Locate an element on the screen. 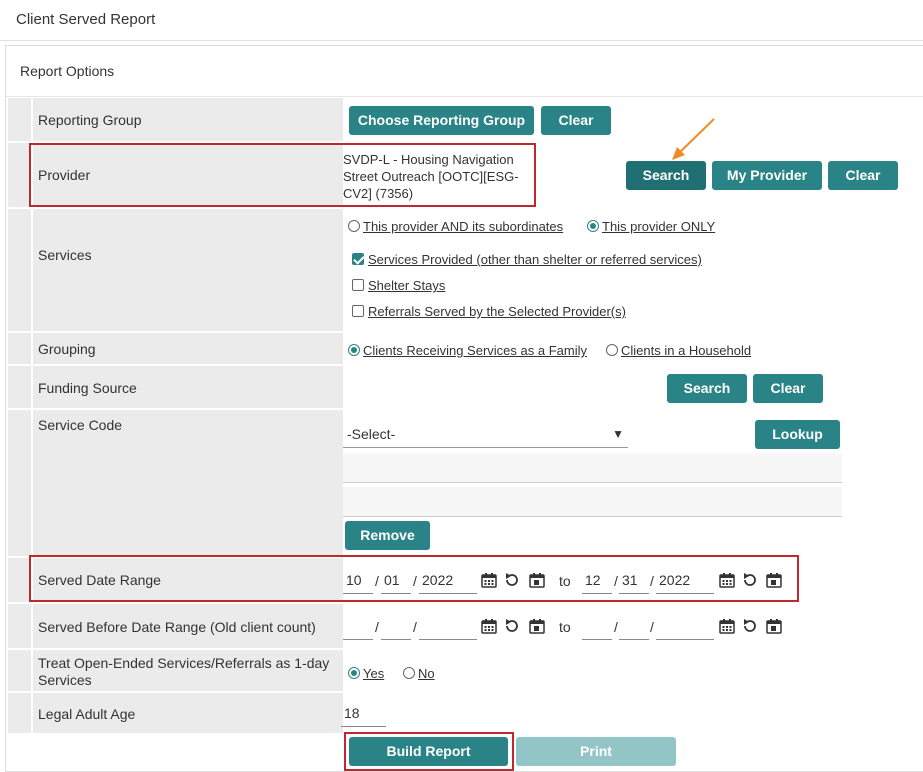 The image size is (923, 772). window-title: Client Served Report is located at coordinates (86, 19).